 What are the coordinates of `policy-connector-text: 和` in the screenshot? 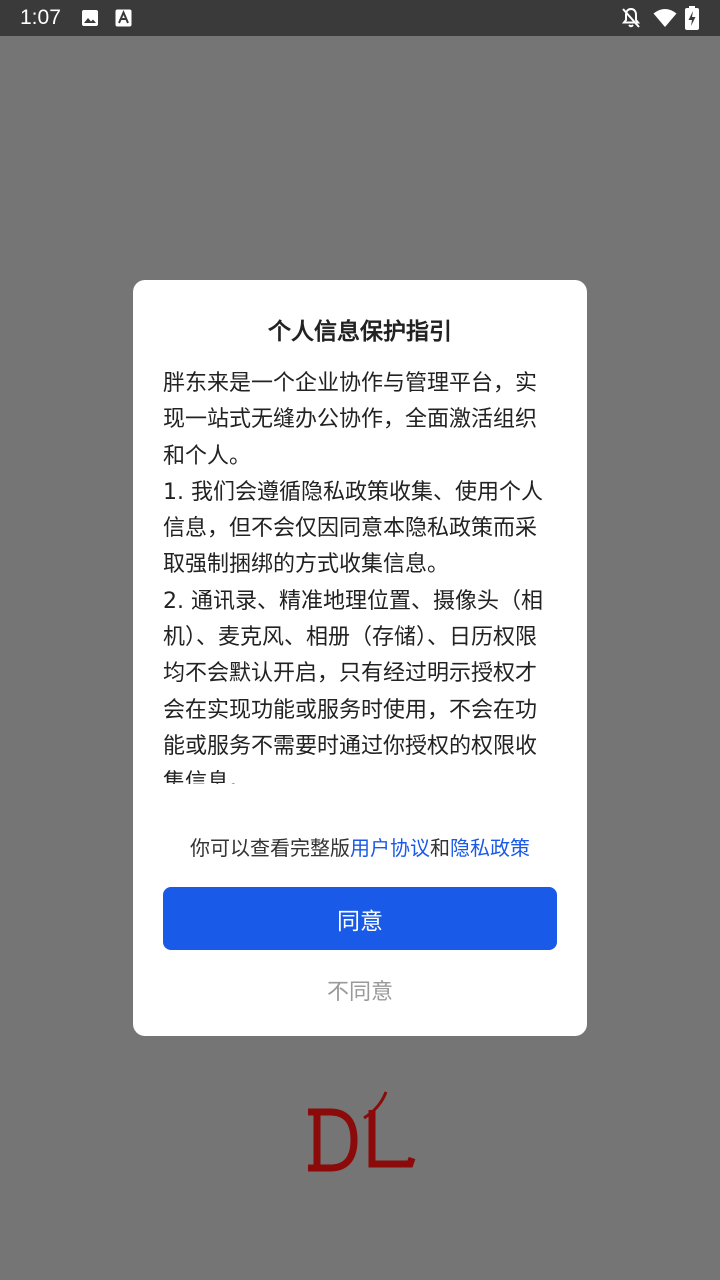 It's located at (440, 848).